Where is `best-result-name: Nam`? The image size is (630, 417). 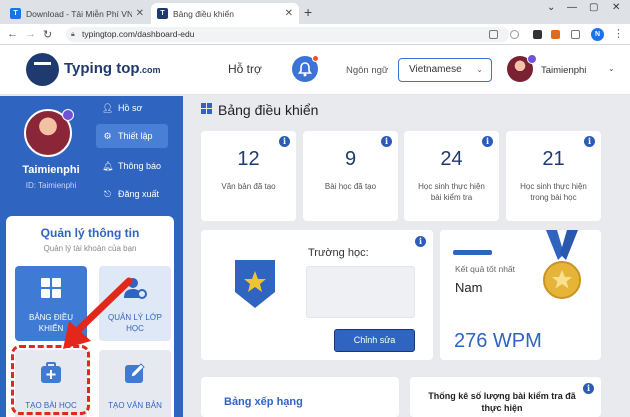 best-result-name: Nam is located at coordinates (469, 287).